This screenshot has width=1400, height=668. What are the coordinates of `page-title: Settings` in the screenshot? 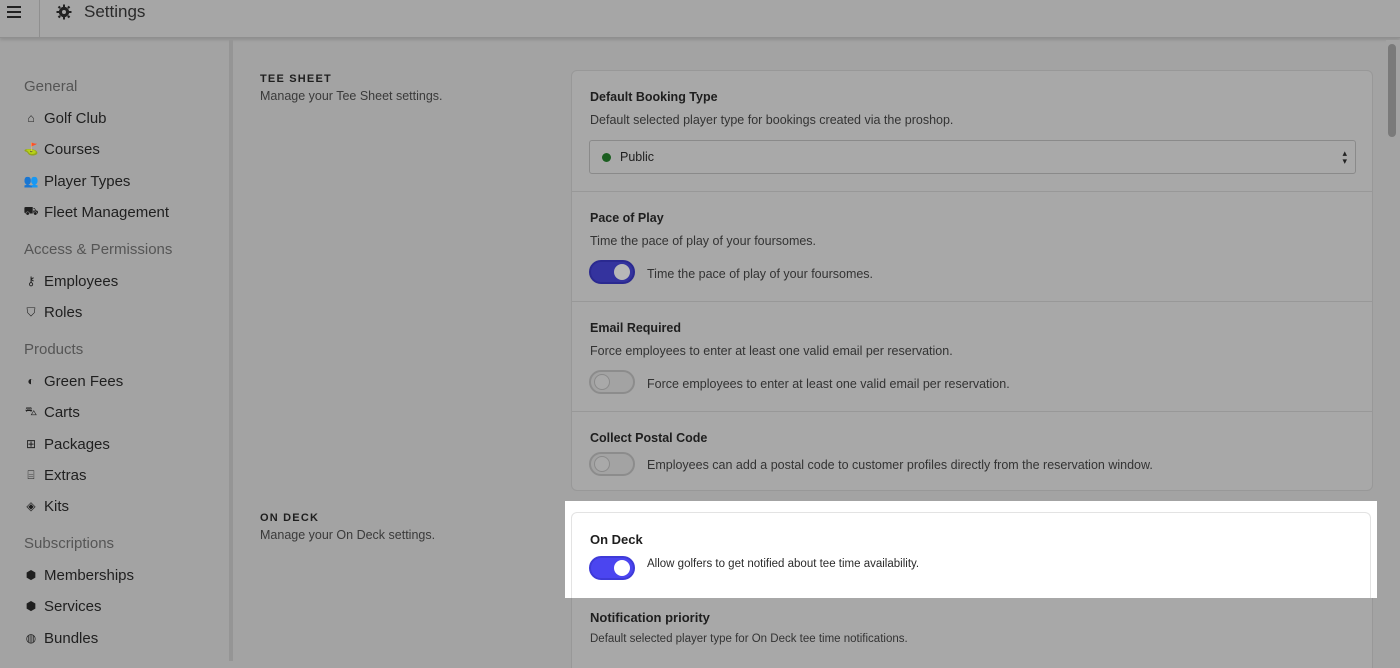 It's located at (100, 12).